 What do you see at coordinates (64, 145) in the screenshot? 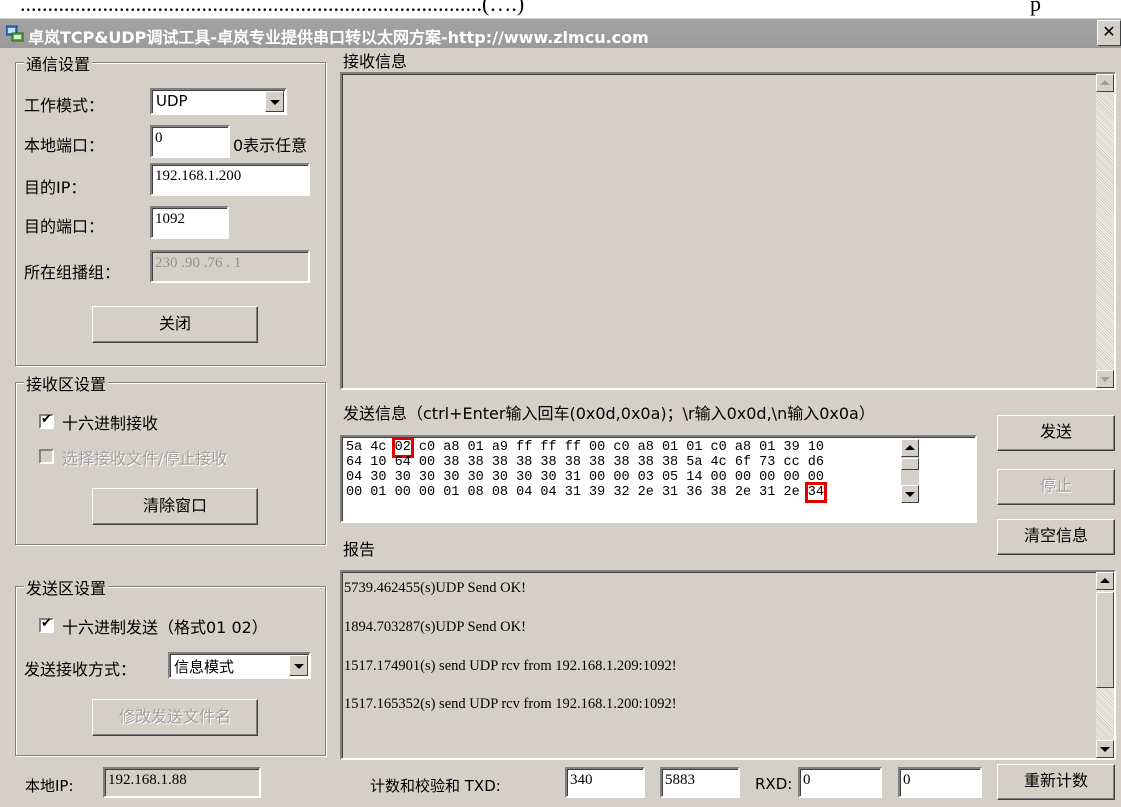
I see `local-port-label: 本地端口：` at bounding box center [64, 145].